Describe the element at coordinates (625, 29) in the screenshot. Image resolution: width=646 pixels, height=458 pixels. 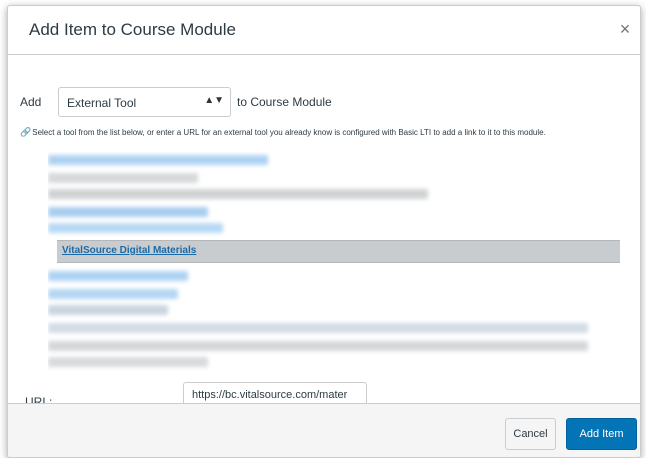
I see `close-icon: ×` at that location.